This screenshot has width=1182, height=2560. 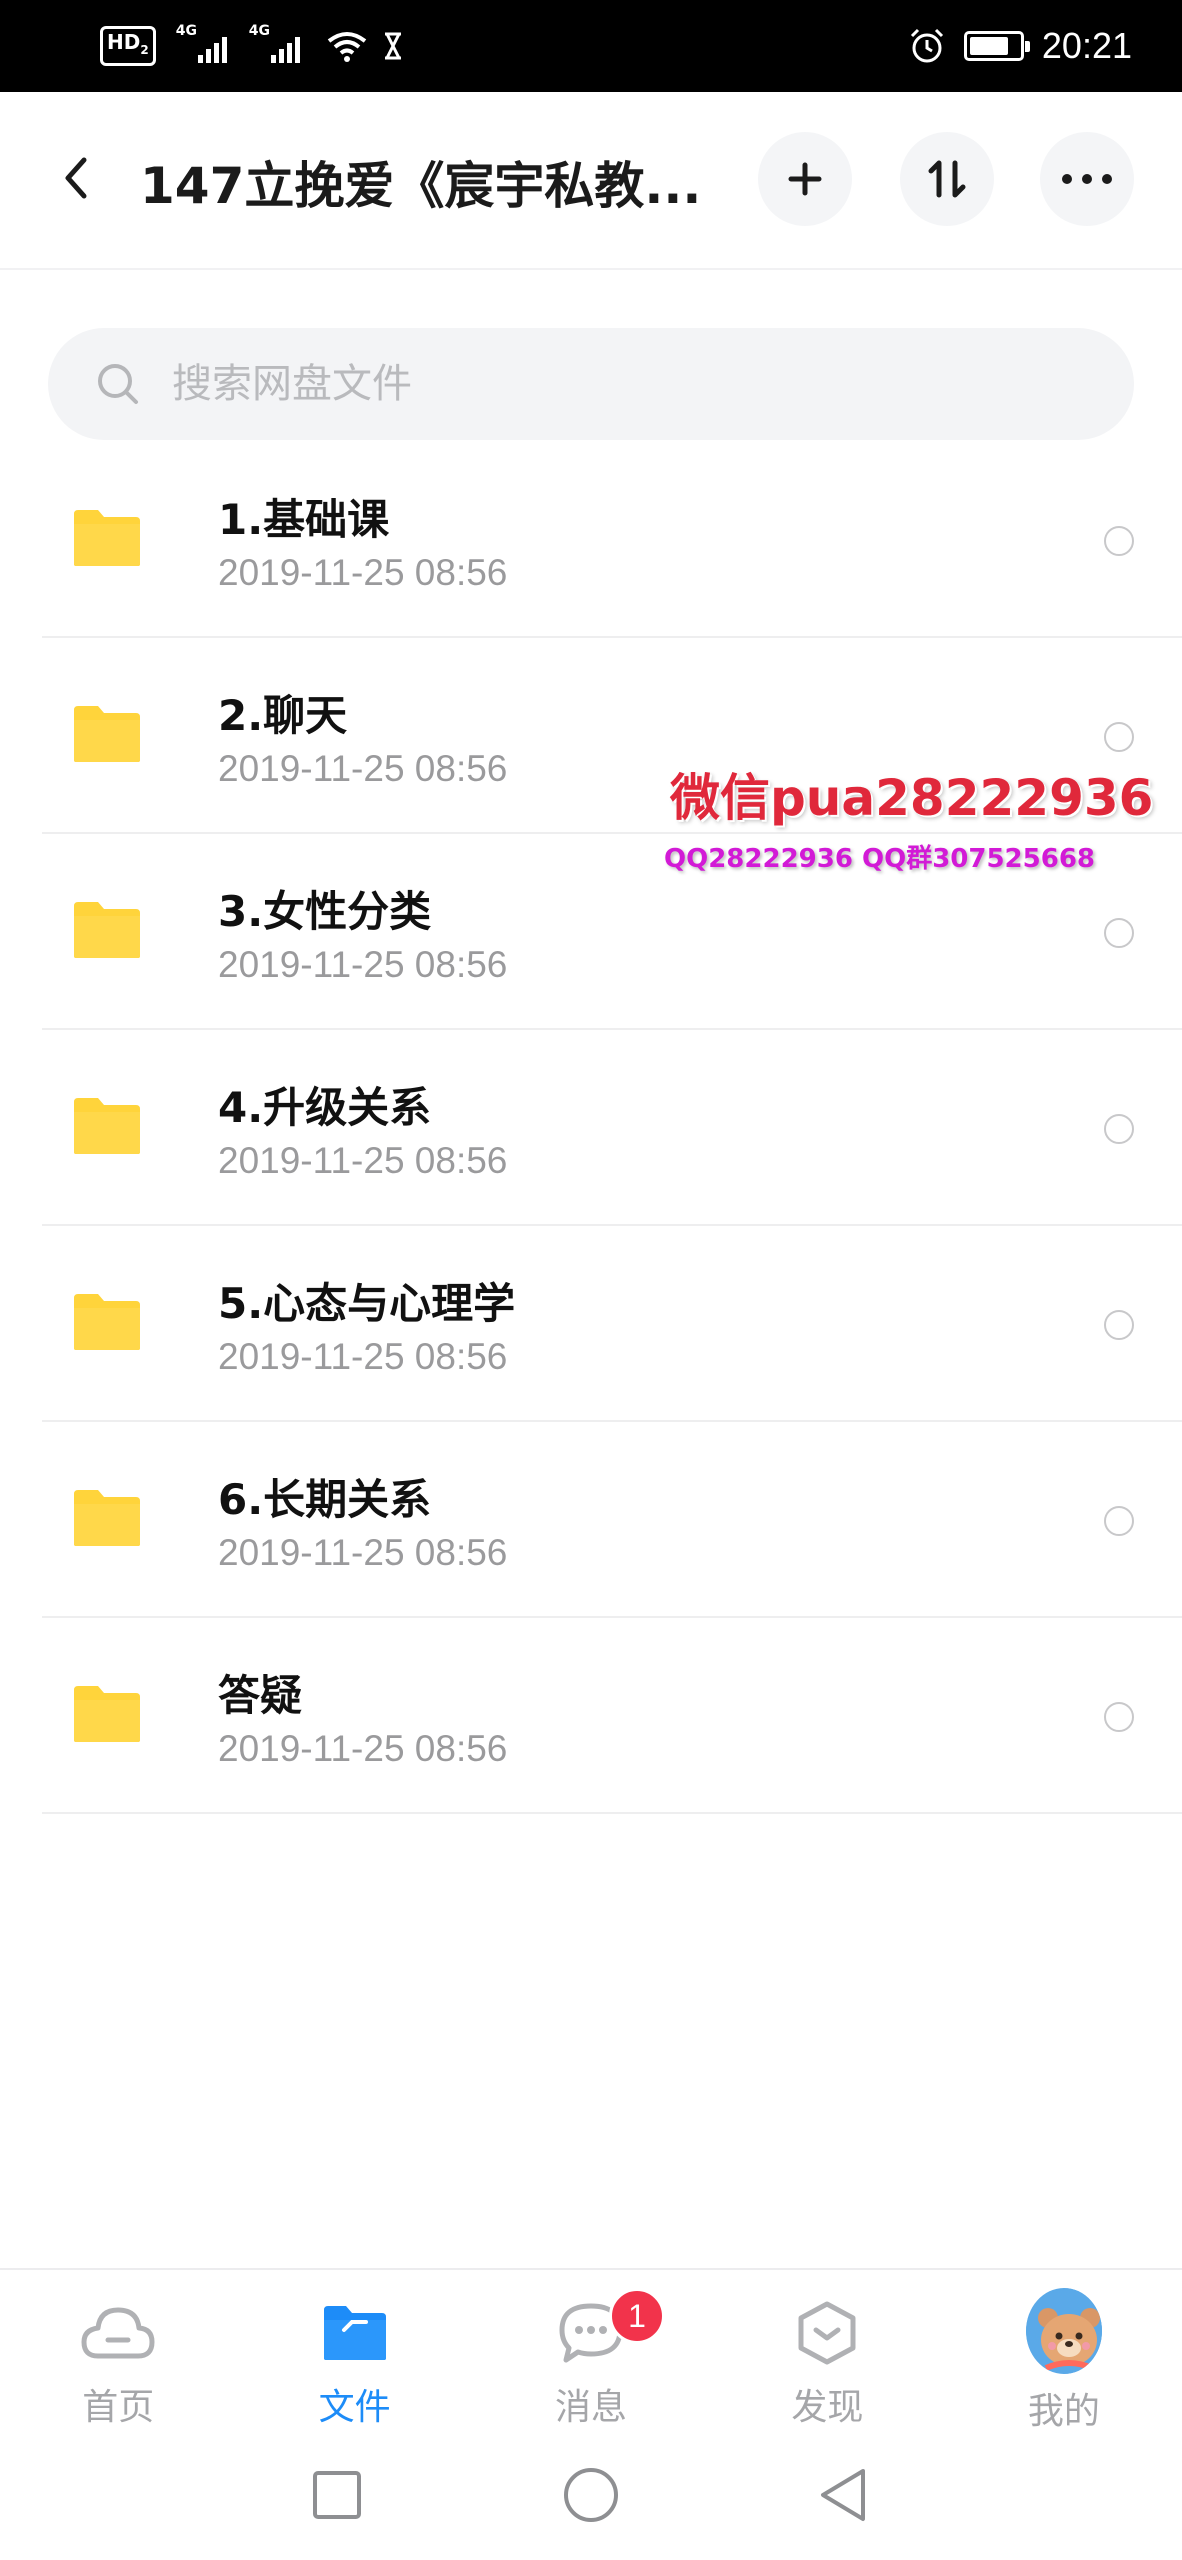 I want to click on tab-discover: 发现, so click(x=827, y=2350).